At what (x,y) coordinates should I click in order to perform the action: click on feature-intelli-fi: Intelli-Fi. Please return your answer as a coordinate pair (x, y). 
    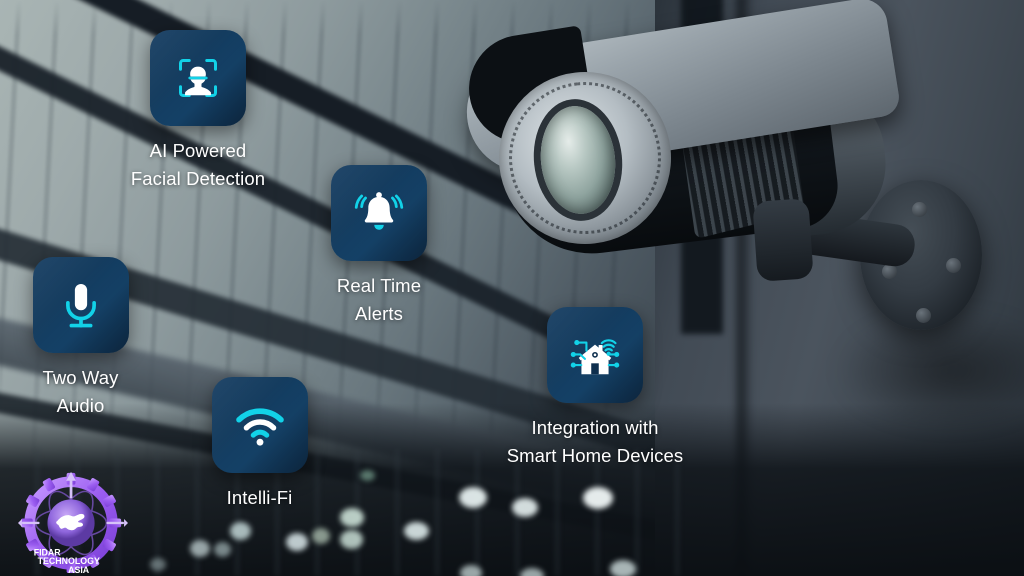
    Looking at the image, I should click on (259, 444).